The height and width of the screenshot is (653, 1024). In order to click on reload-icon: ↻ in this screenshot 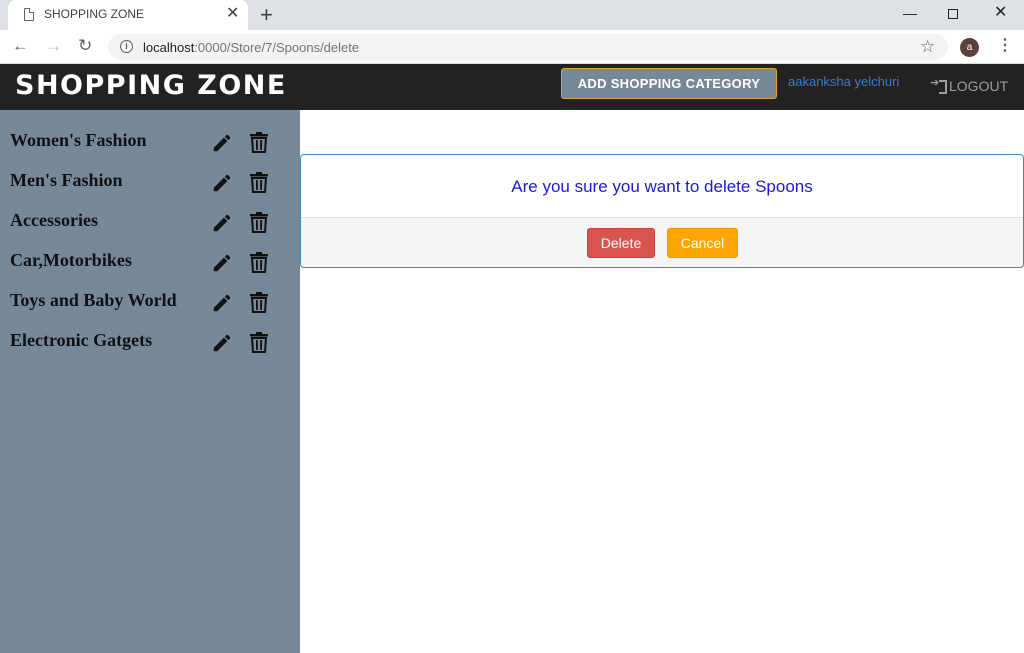, I will do `click(85, 46)`.